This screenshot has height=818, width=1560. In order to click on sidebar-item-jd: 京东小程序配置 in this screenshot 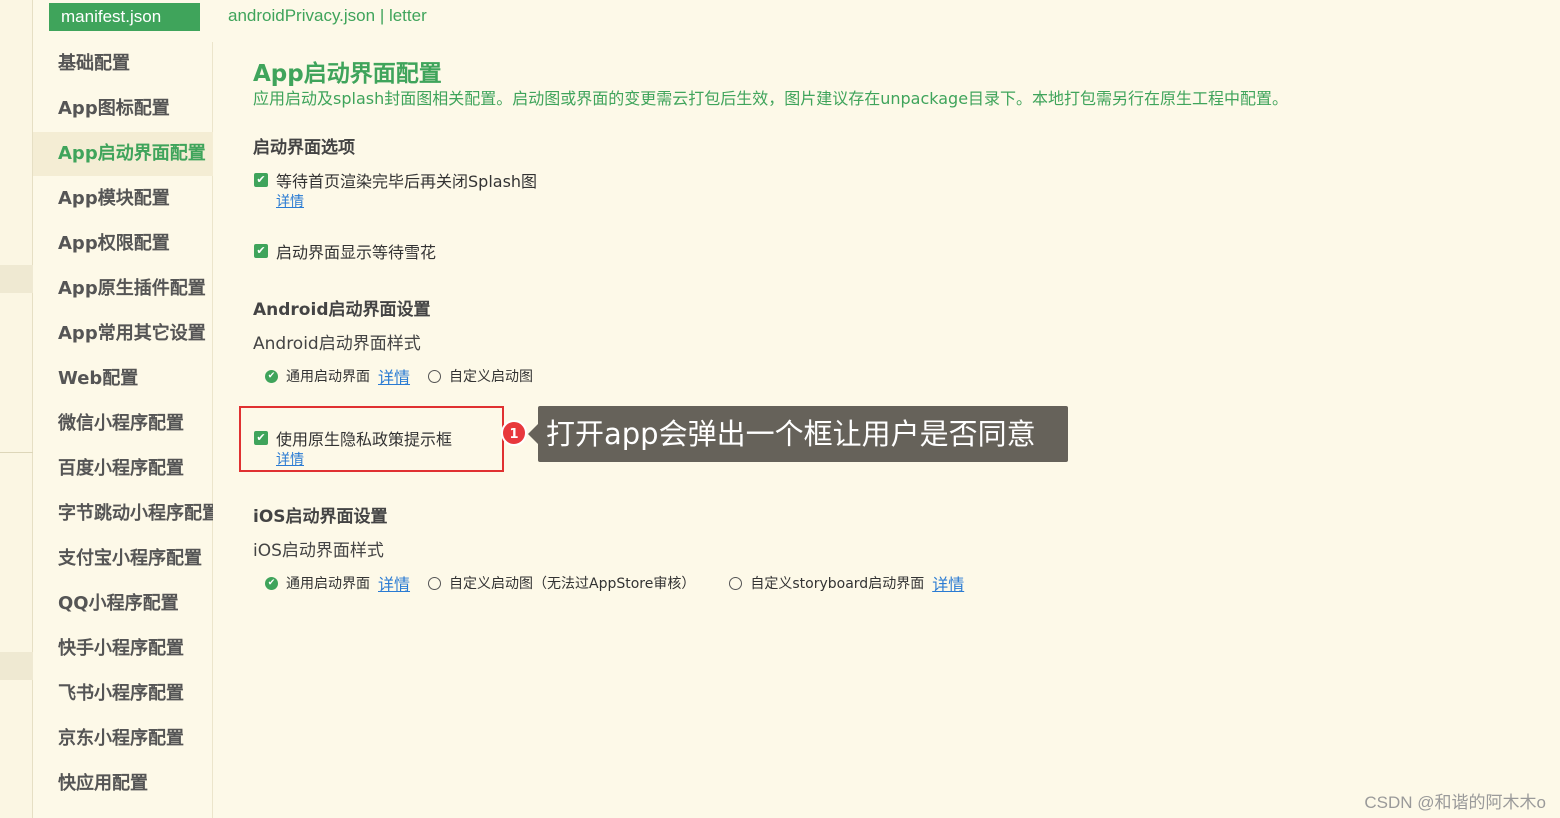, I will do `click(123, 739)`.